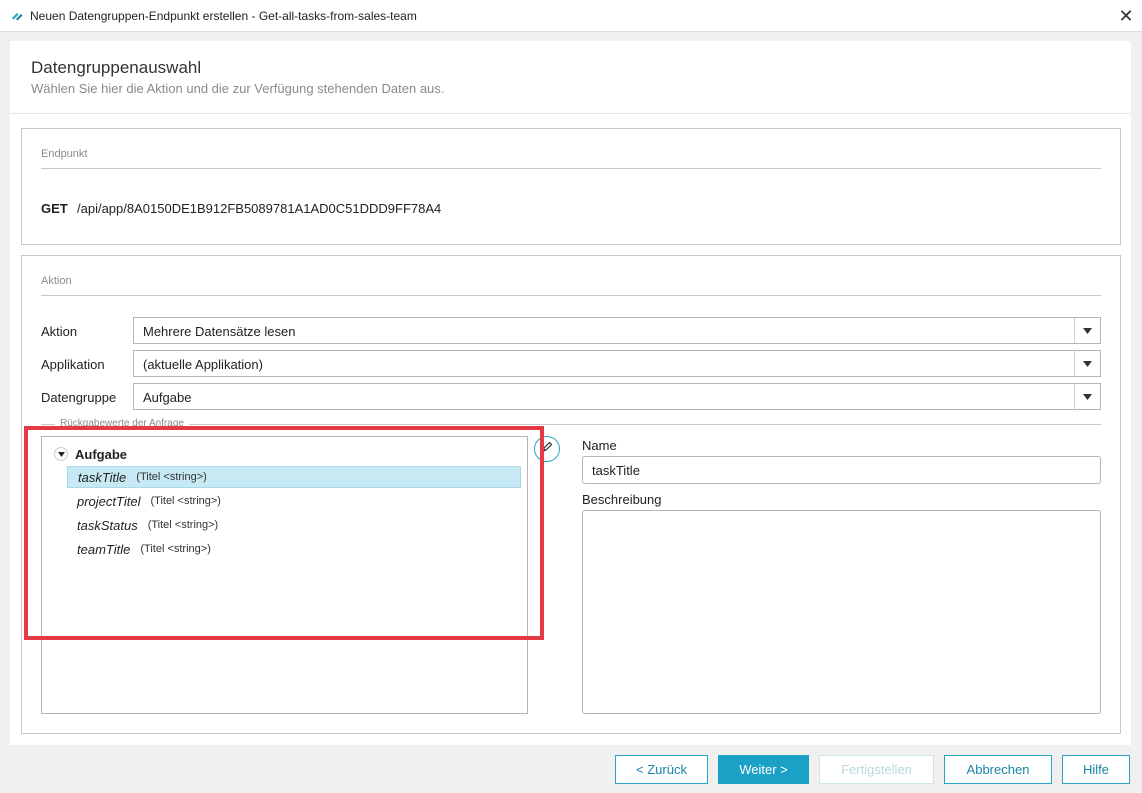 This screenshot has width=1142, height=793. What do you see at coordinates (617, 330) in the screenshot?
I see `action-select: Mehrere Datensätze lesen` at bounding box center [617, 330].